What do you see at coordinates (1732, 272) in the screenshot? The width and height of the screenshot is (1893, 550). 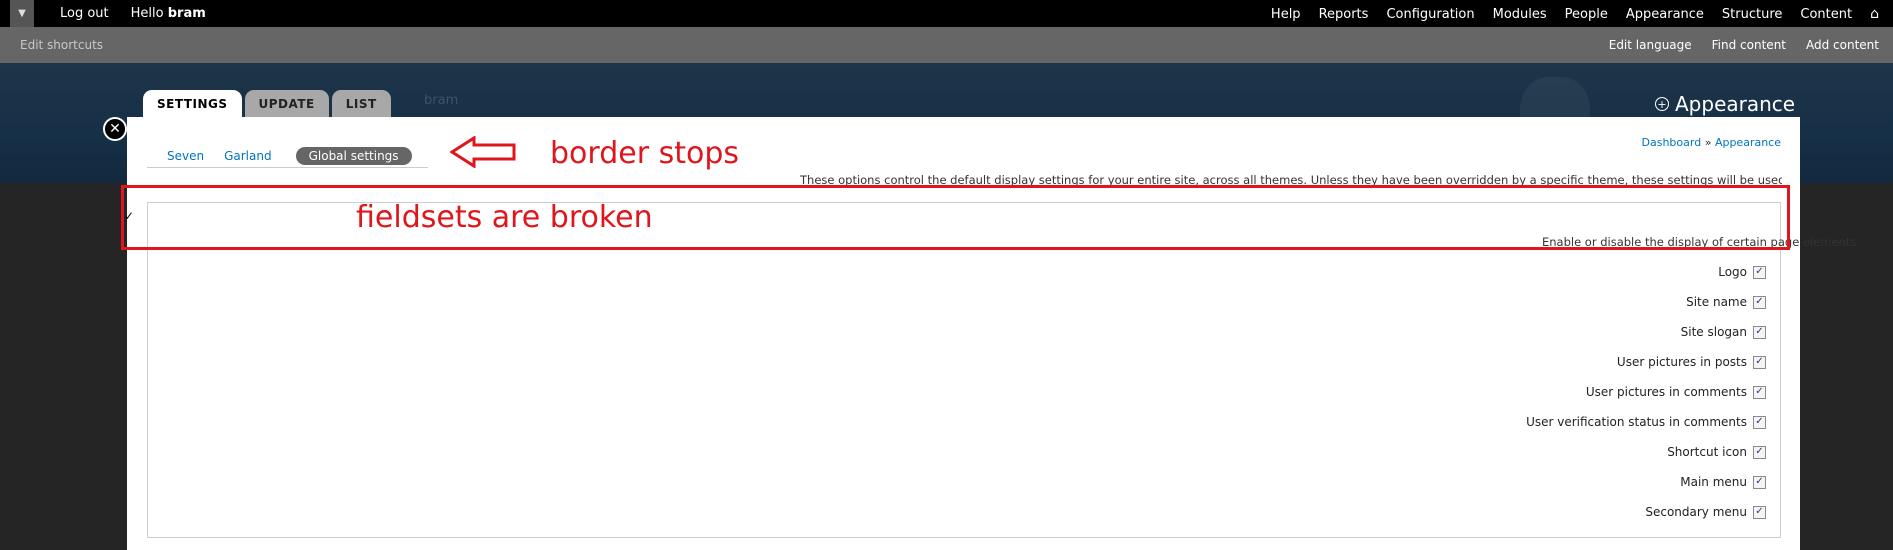 I see `toggle-label: Logo` at bounding box center [1732, 272].